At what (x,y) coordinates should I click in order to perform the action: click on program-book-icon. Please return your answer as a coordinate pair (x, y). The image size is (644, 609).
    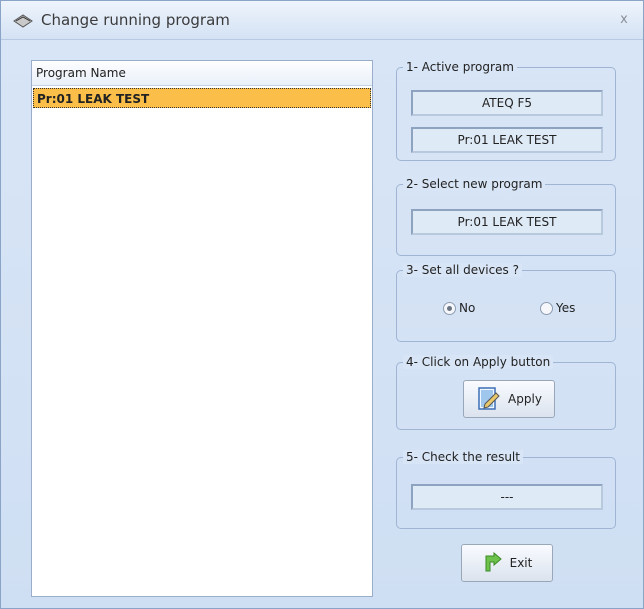
    Looking at the image, I should click on (23, 21).